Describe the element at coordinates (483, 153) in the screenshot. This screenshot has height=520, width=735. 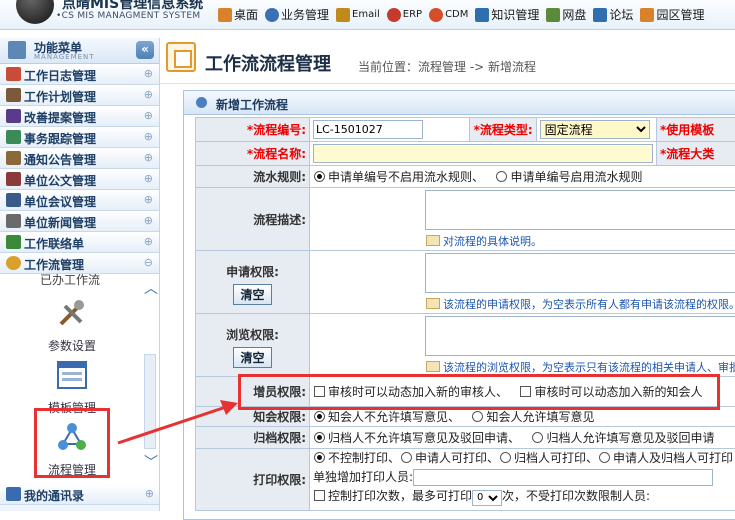
I see `flow-name-input` at that location.